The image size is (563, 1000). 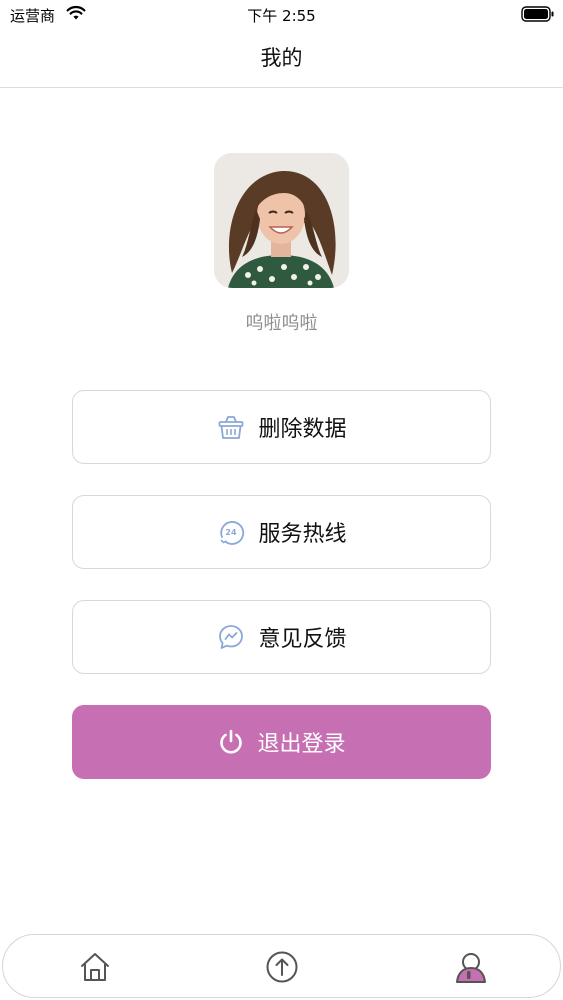 I want to click on feedback-chat-icon, so click(x=231, y=637).